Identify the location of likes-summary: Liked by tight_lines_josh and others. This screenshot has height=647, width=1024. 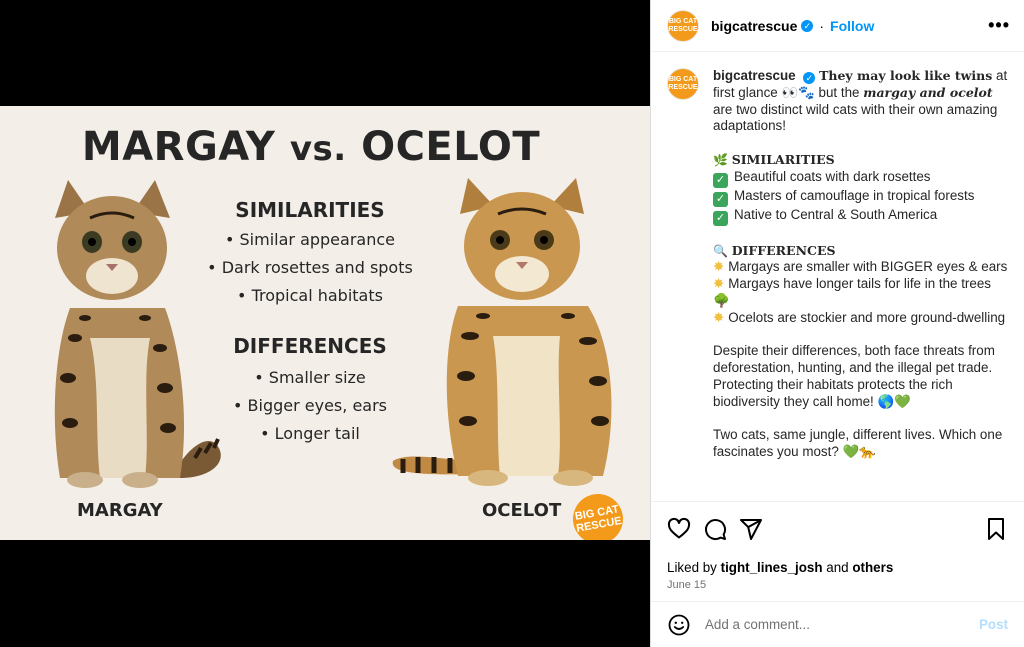
(837, 567).